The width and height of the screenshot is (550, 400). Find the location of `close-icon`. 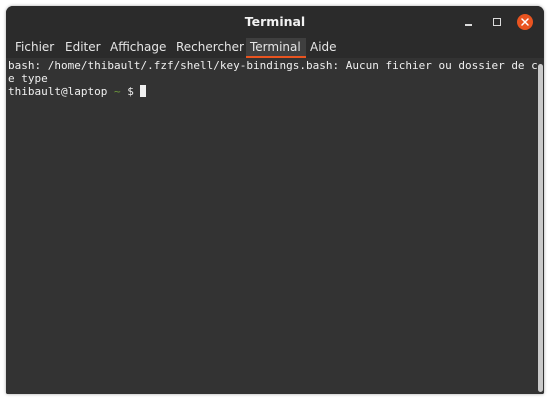

close-icon is located at coordinates (525, 22).